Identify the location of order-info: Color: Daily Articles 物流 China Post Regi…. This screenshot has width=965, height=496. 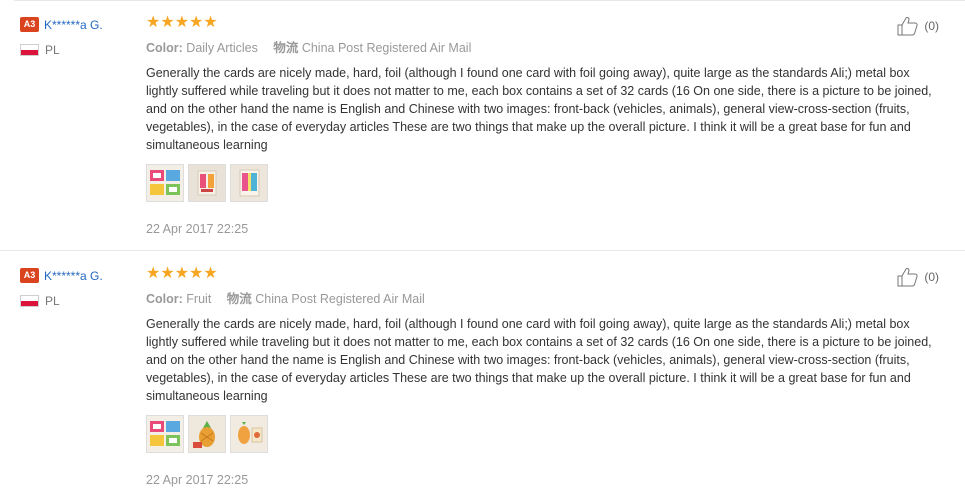
(546, 46).